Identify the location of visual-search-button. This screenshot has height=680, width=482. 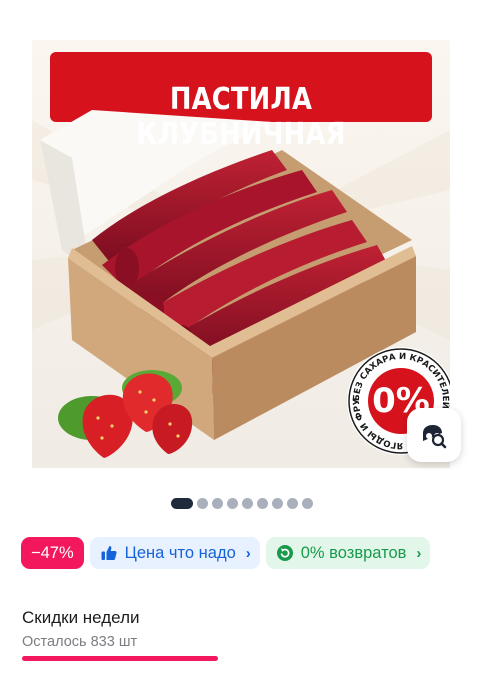
(434, 435).